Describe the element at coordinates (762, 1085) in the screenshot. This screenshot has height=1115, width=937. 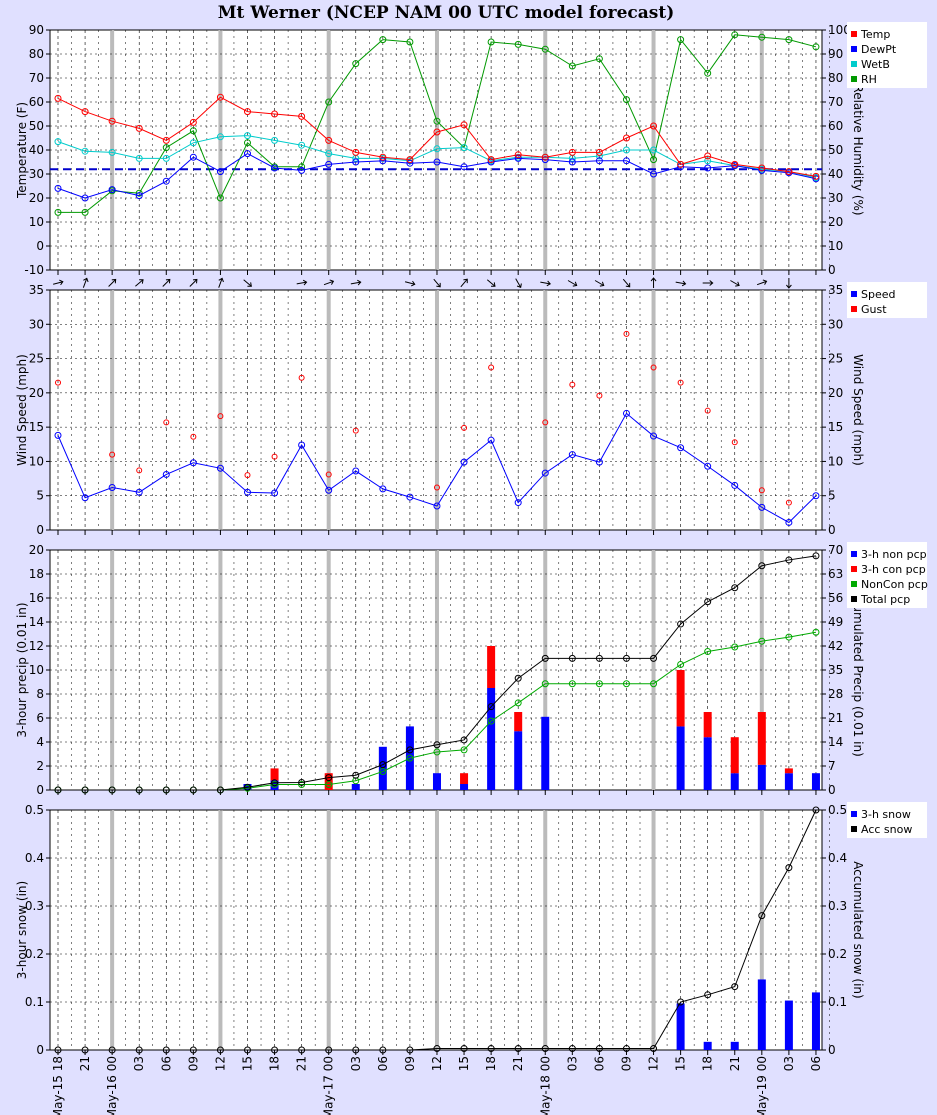
I see `x-tick-label: May-19 00` at that location.